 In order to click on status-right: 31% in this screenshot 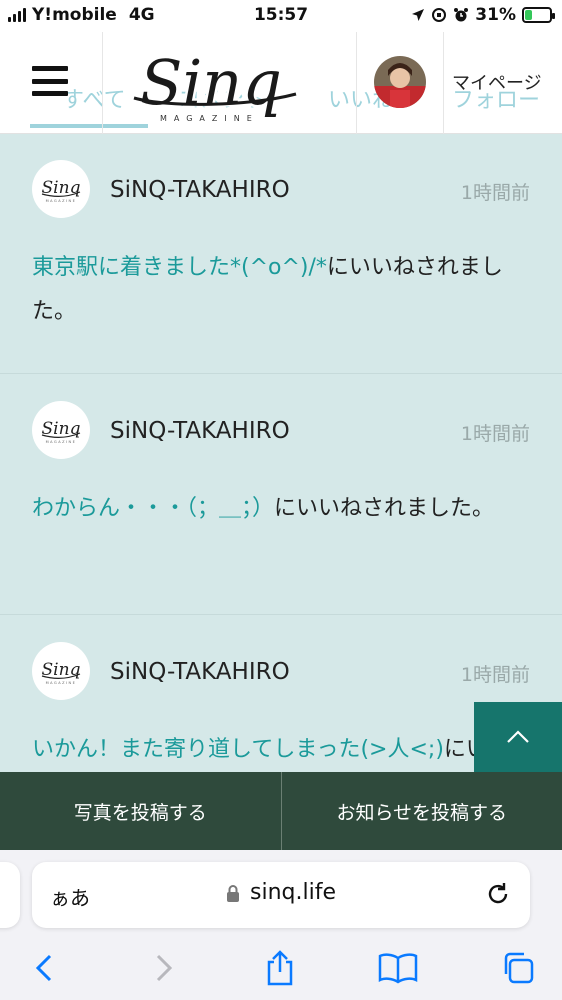, I will do `click(483, 15)`.